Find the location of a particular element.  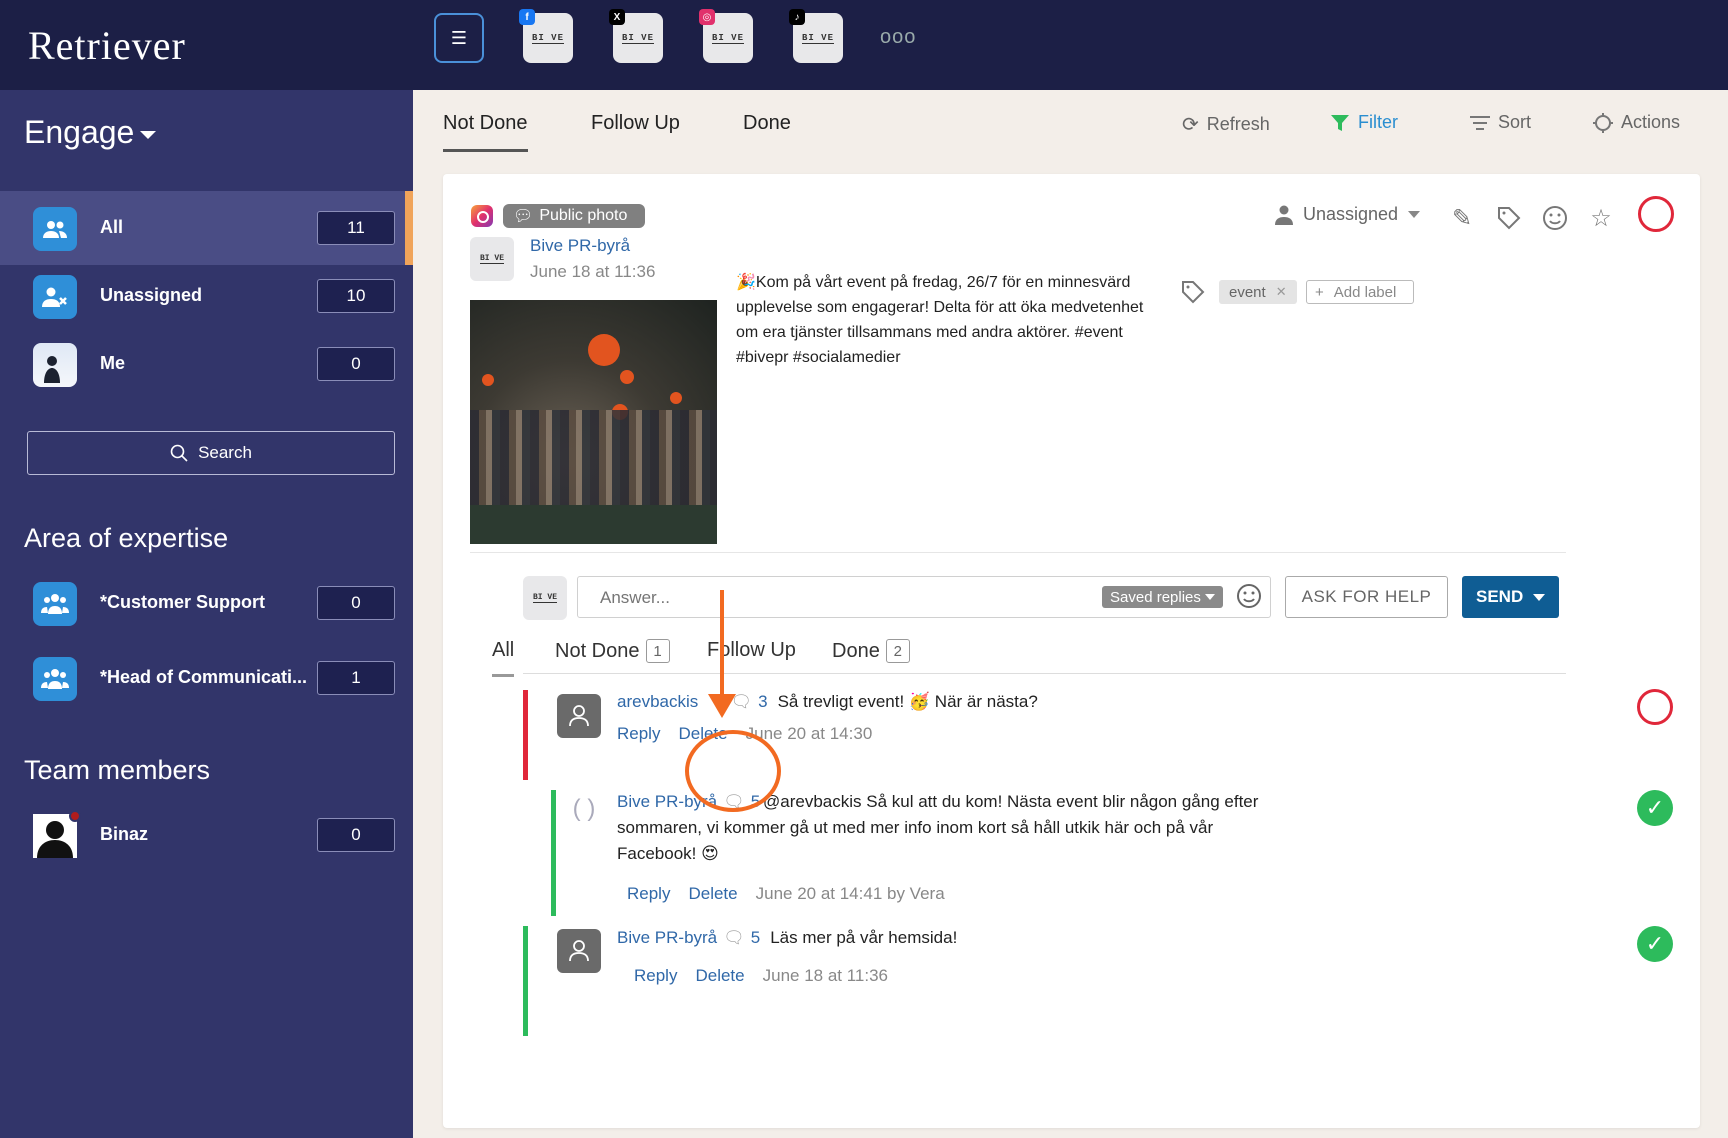

user-icon is located at coordinates (1284, 215).